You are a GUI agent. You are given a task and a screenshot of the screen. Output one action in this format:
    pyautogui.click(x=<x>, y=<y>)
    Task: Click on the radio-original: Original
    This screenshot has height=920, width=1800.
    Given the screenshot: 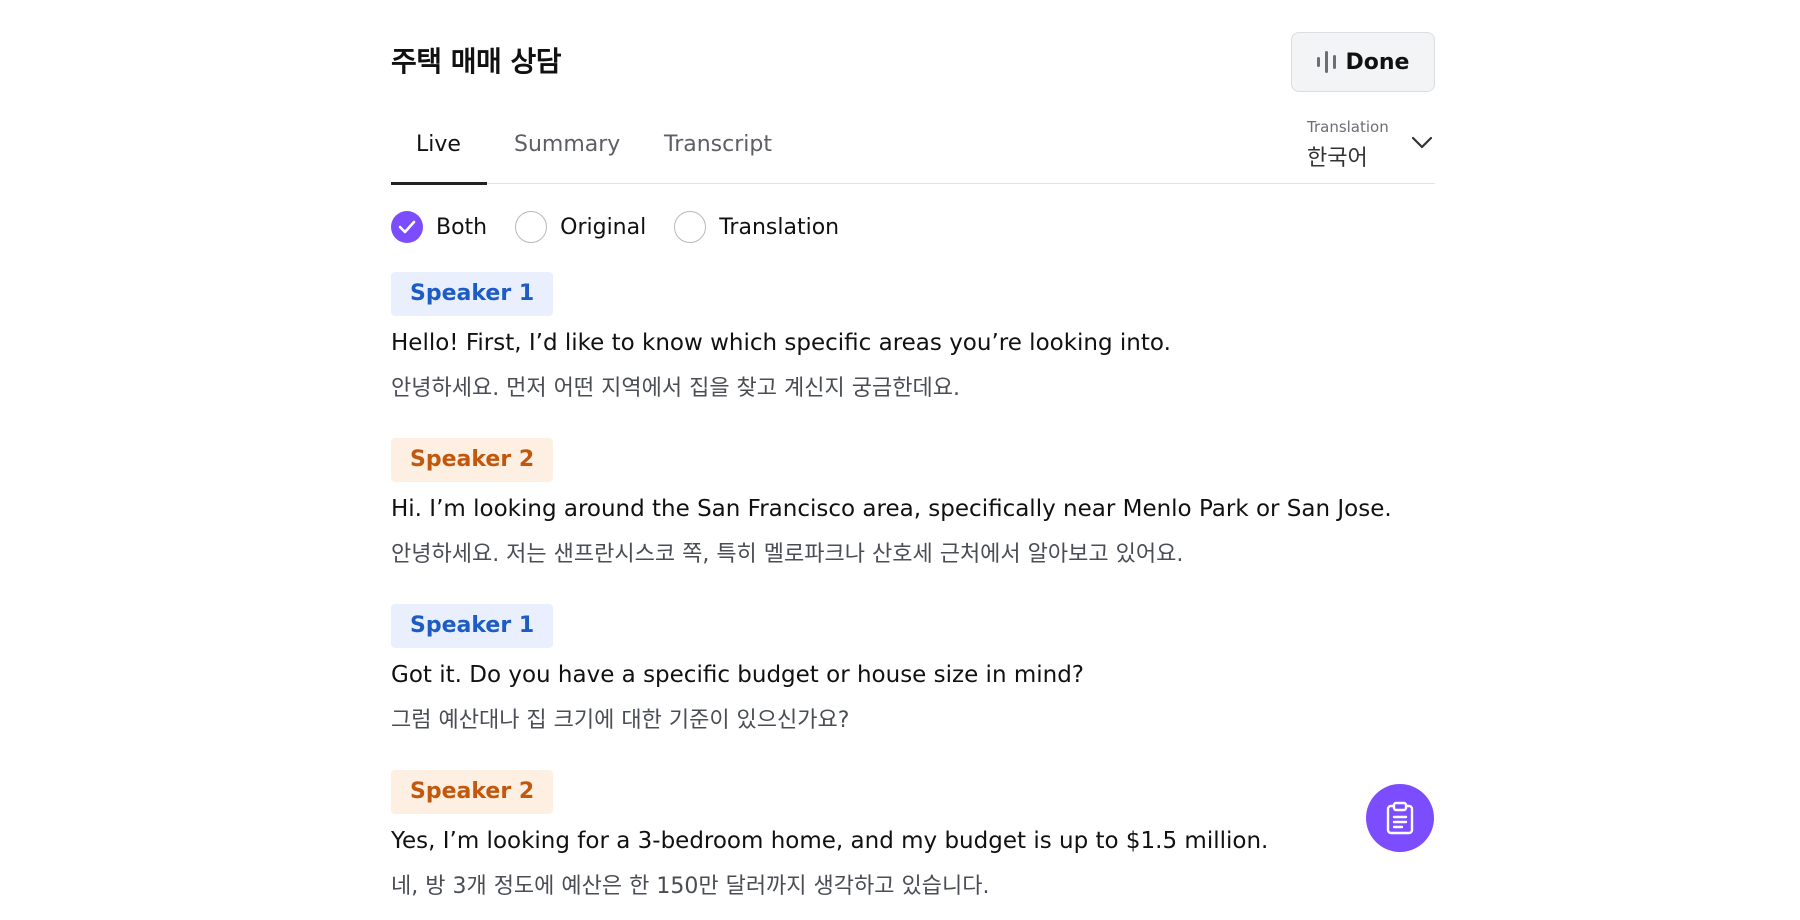 What is the action you would take?
    pyautogui.click(x=580, y=227)
    